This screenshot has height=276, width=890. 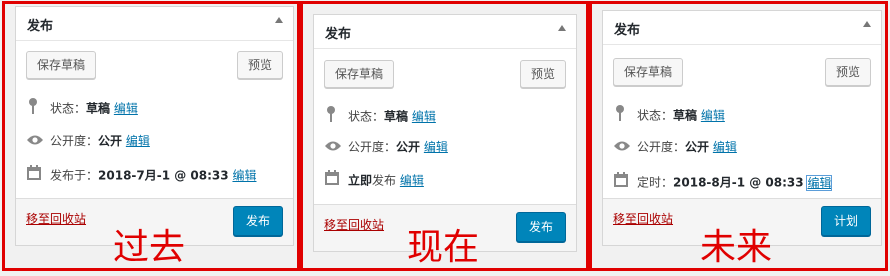 What do you see at coordinates (384, 180) in the screenshot?
I see `date-suffix: 发布` at bounding box center [384, 180].